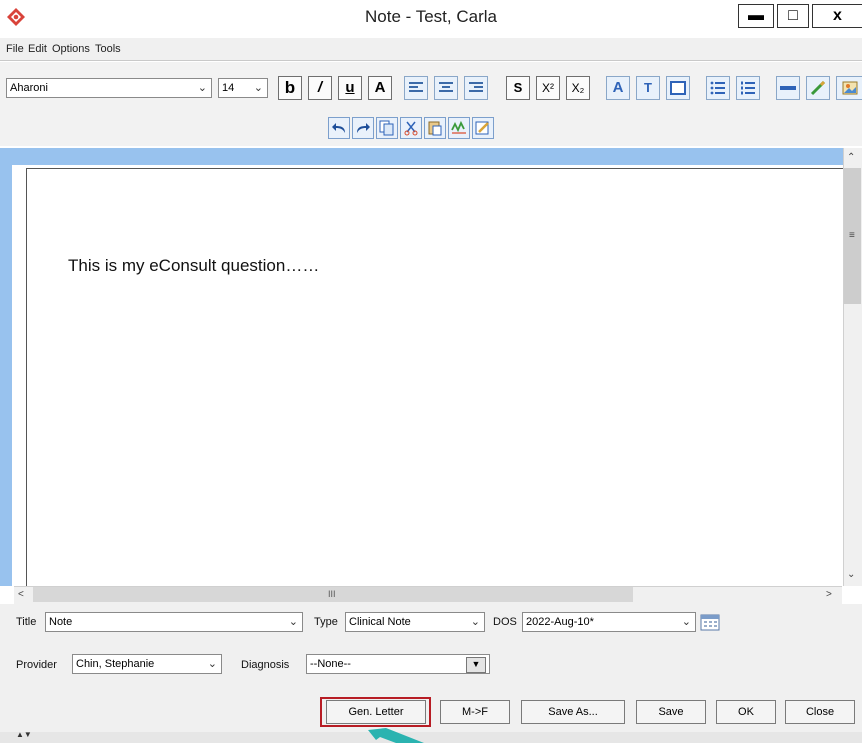 Image resolution: width=862 pixels, height=743 pixels. What do you see at coordinates (837, 16) in the screenshot?
I see `close-window-button: x` at bounding box center [837, 16].